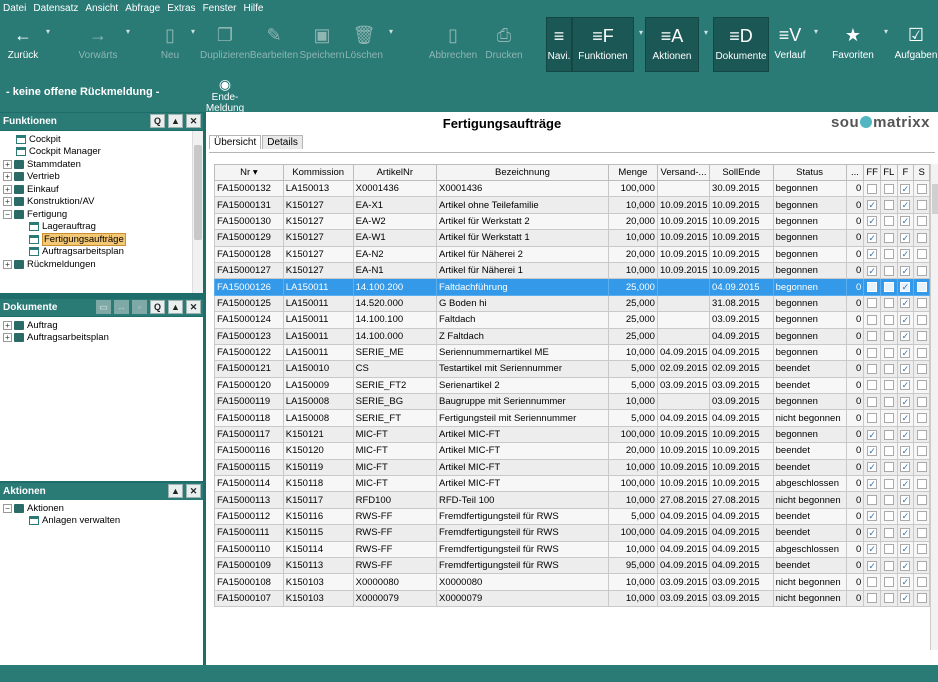 Image resolution: width=938 pixels, height=682 pixels. I want to click on menu-item-abfrage: Abfrage, so click(142, 8).